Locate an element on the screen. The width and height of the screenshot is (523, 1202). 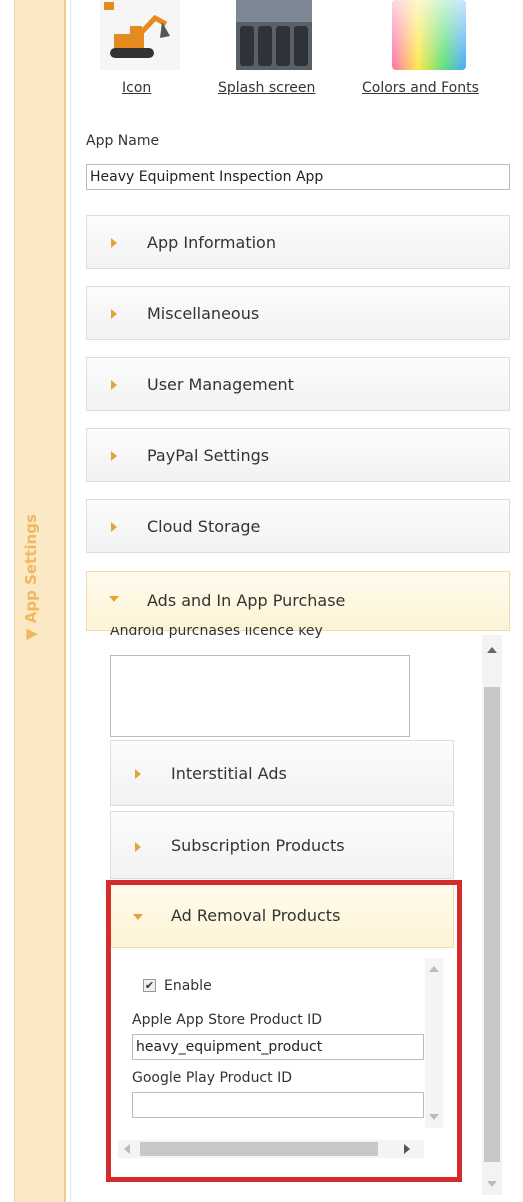
color-palette-icon is located at coordinates (429, 35).